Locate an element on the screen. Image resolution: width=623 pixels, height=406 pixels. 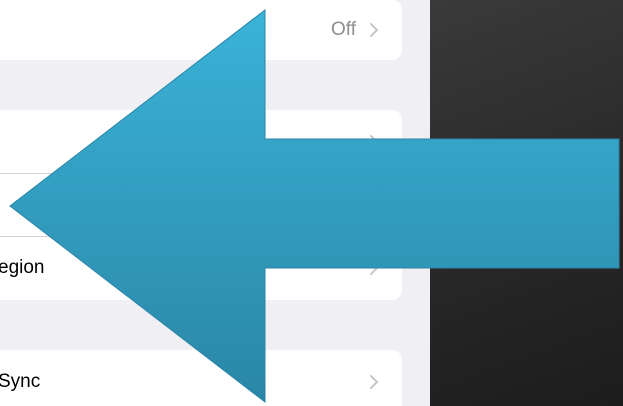
row-value: Off is located at coordinates (343, 29).